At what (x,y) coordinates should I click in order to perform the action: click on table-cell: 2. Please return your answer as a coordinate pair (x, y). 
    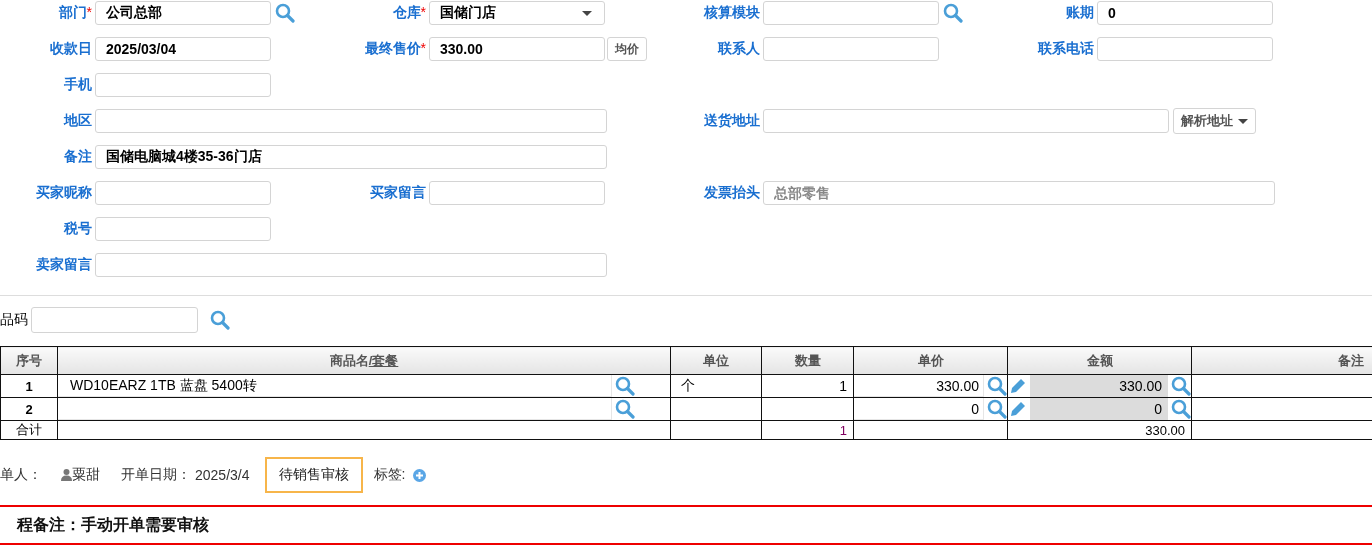
    Looking at the image, I should click on (29, 409).